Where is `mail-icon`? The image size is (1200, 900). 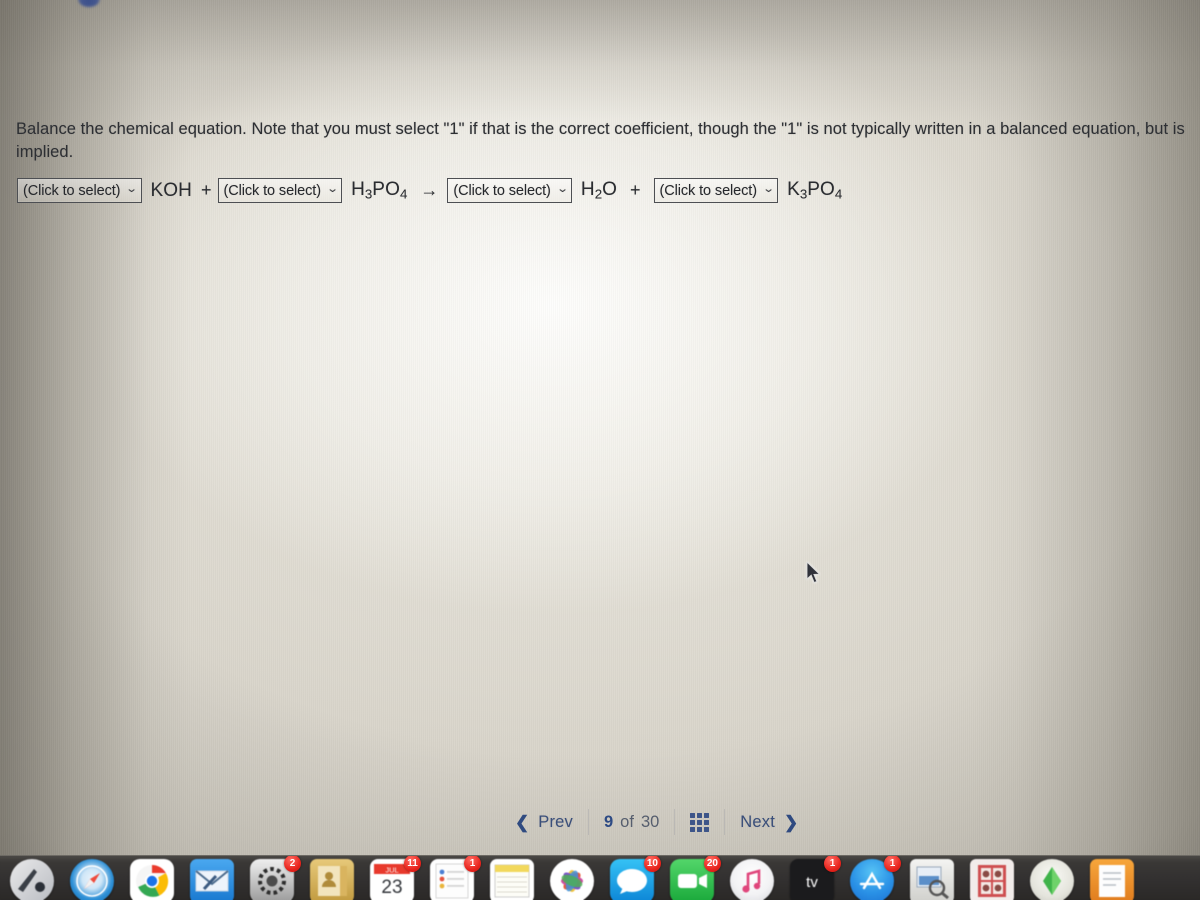
mail-icon is located at coordinates (212, 879).